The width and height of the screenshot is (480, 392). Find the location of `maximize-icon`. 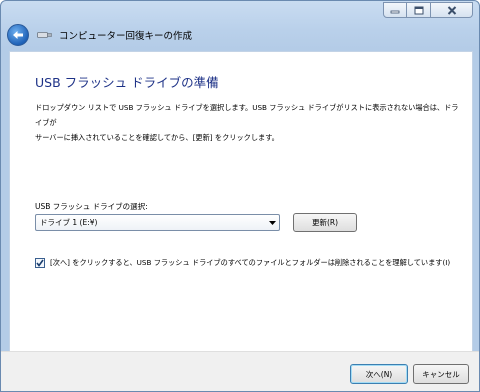

maximize-icon is located at coordinates (418, 10).